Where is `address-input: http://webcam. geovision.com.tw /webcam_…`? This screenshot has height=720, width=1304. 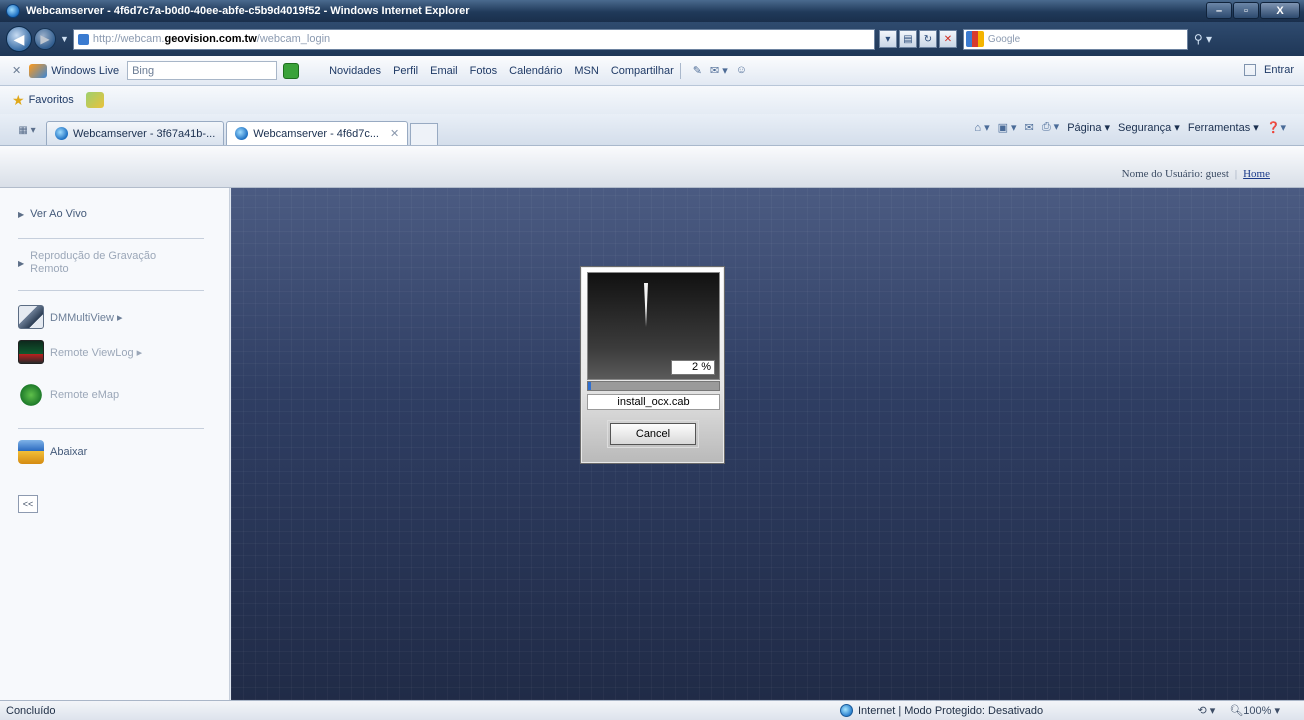
address-input: http://webcam. geovision.com.tw /webcam_… is located at coordinates (473, 39).